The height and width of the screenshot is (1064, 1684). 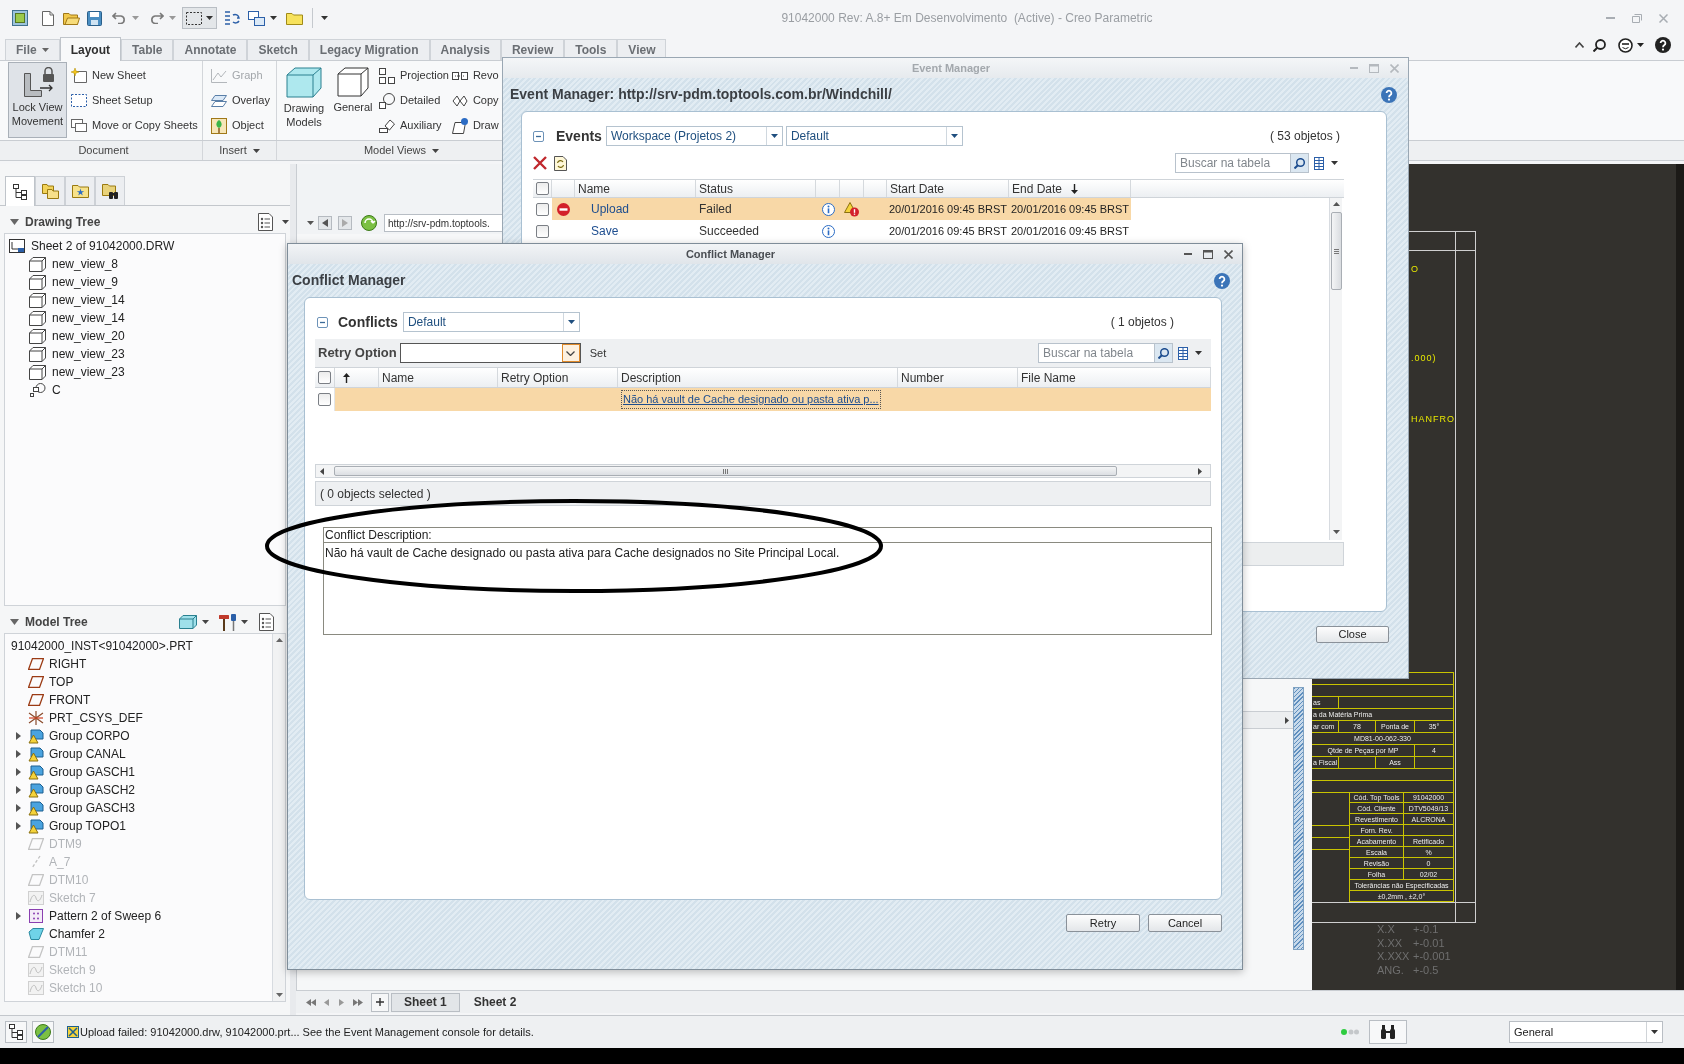 I want to click on drawing-note: O, so click(x=1415, y=269).